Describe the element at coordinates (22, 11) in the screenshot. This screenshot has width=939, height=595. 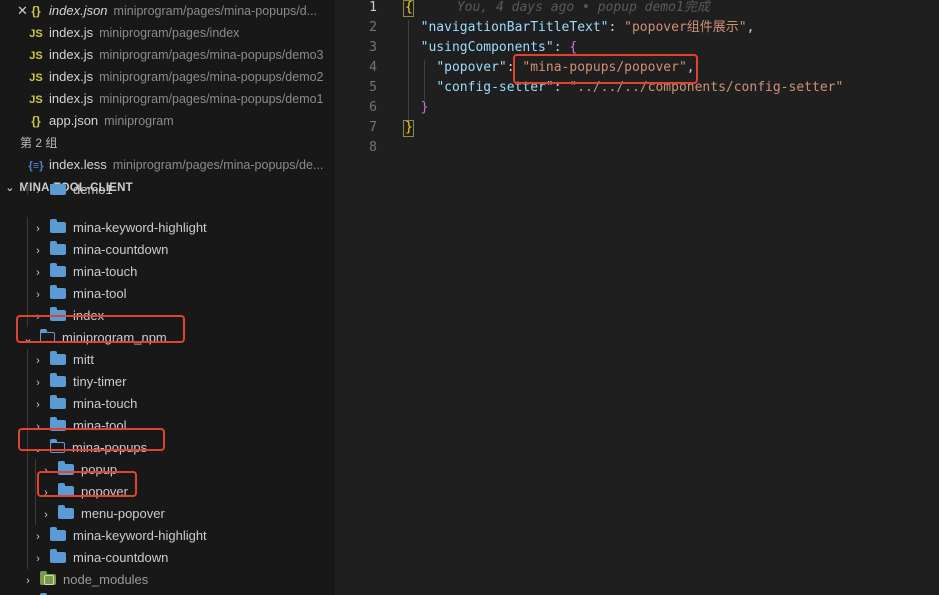
I see `close-icon: ✕` at that location.